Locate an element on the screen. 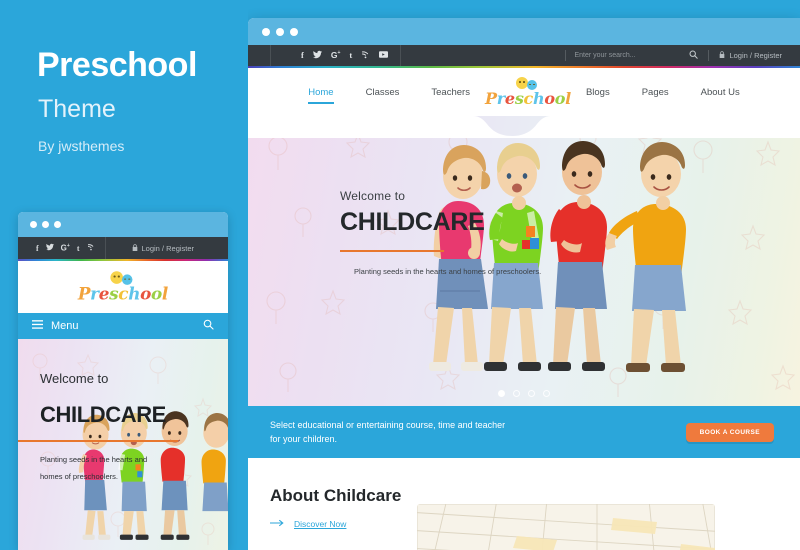 This screenshot has height=550, width=800. about-text-column: About Childcare Discover Now is located at coordinates (335, 518).